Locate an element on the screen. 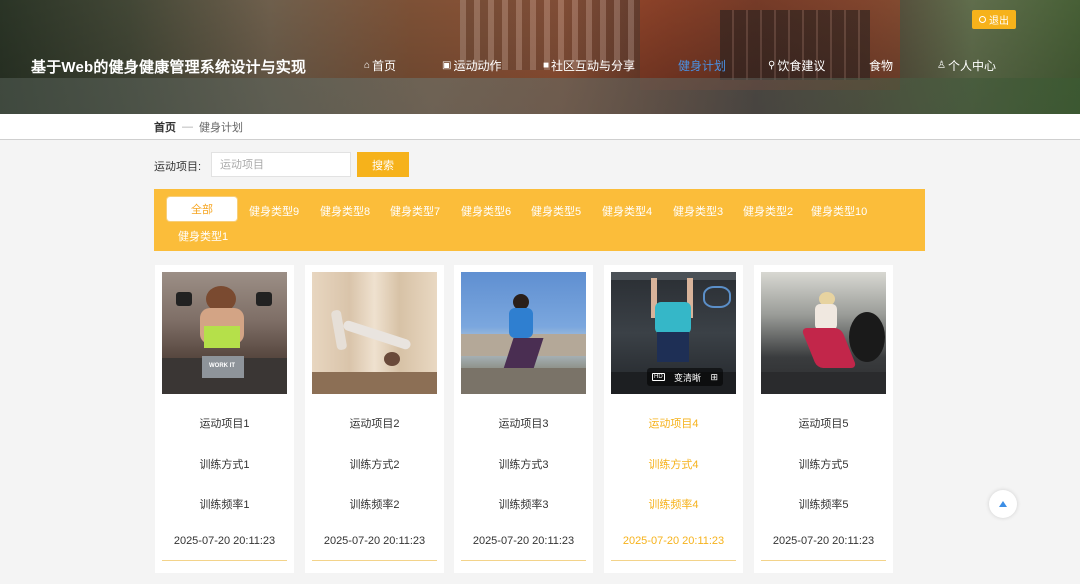 This screenshot has height=584, width=1080. nav-label: 运动动作 is located at coordinates (477, 66).